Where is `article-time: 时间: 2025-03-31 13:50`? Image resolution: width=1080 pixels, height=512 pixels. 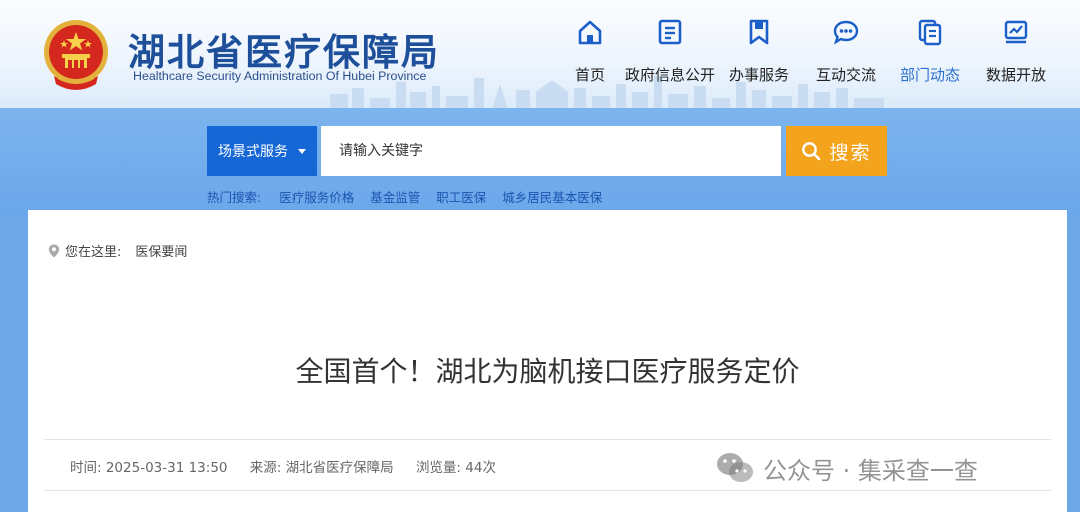 article-time: 时间: 2025-03-31 13:50 is located at coordinates (149, 468).